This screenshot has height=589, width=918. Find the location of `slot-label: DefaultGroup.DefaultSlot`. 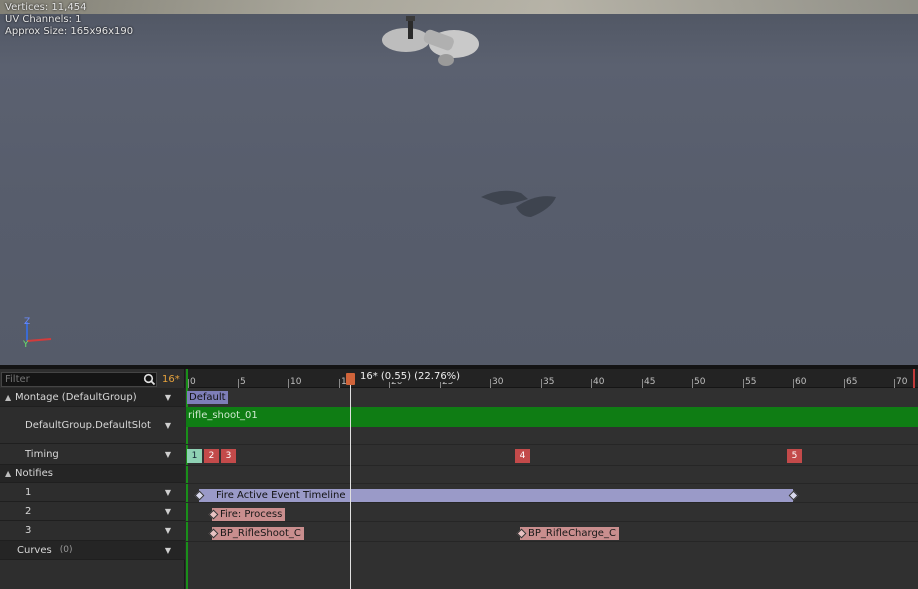

slot-label: DefaultGroup.DefaultSlot is located at coordinates (88, 425).